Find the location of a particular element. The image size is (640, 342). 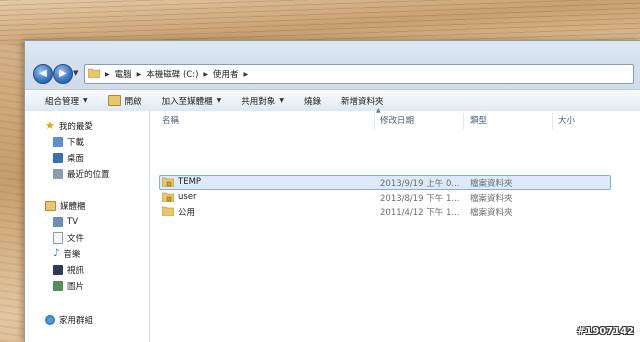

breadcrumb-computer: 電腦 is located at coordinates (123, 74).